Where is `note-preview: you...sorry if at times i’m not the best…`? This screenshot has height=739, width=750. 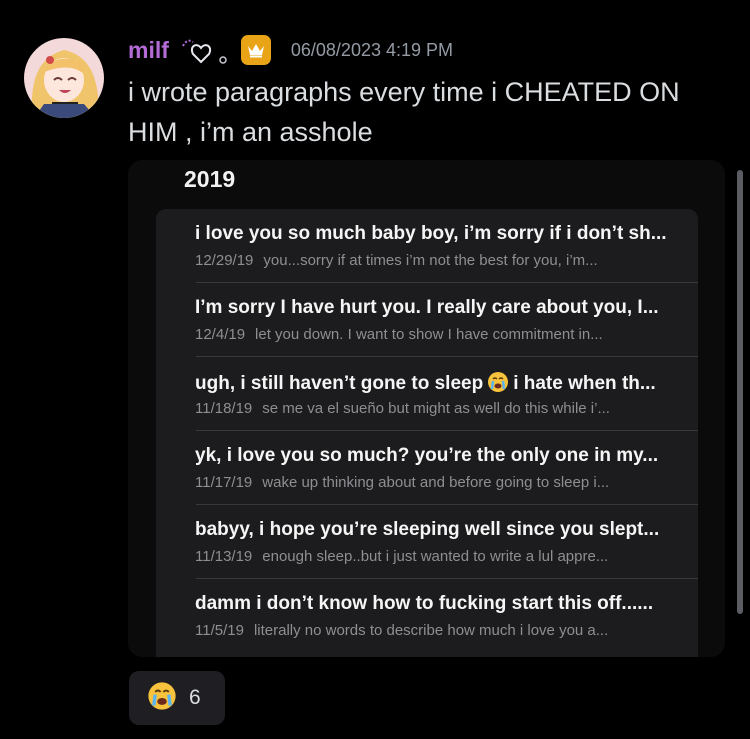 note-preview: you...sorry if at times i’m not the best… is located at coordinates (430, 260).